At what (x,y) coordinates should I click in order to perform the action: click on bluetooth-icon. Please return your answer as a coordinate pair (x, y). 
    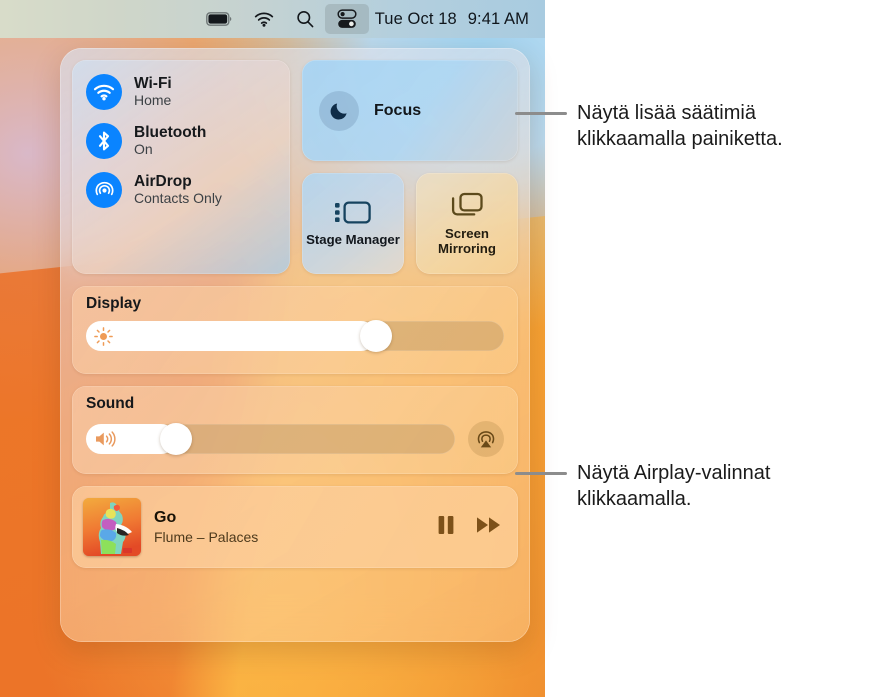
    Looking at the image, I should click on (104, 141).